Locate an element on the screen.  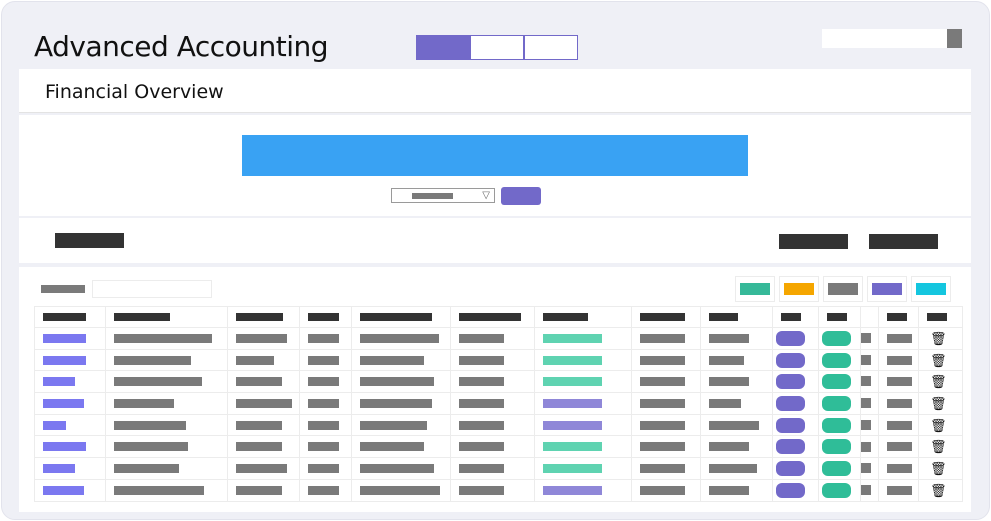
apply-button is located at coordinates (521, 196).